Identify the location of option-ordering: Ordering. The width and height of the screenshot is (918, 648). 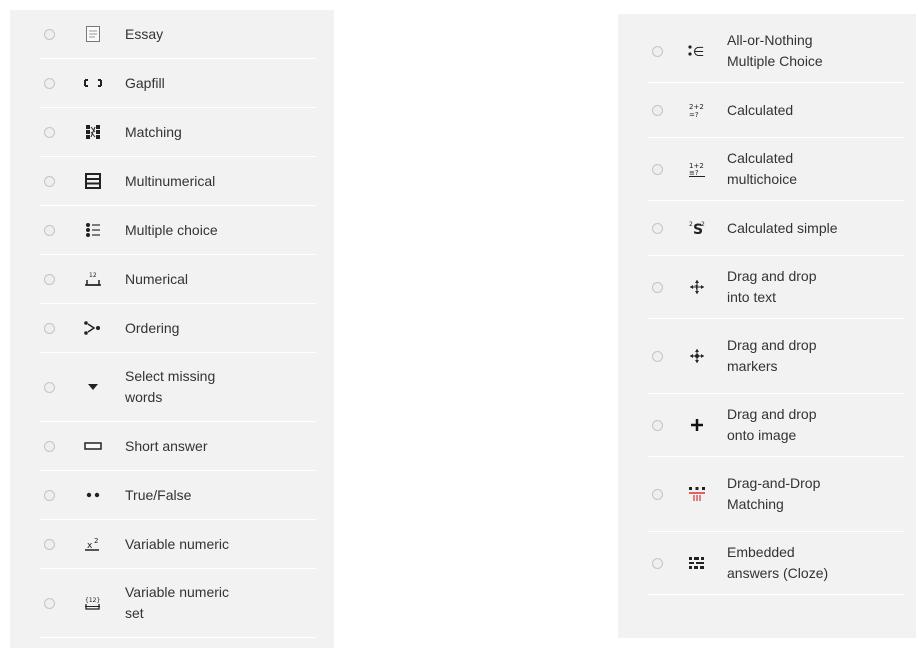
(178, 328).